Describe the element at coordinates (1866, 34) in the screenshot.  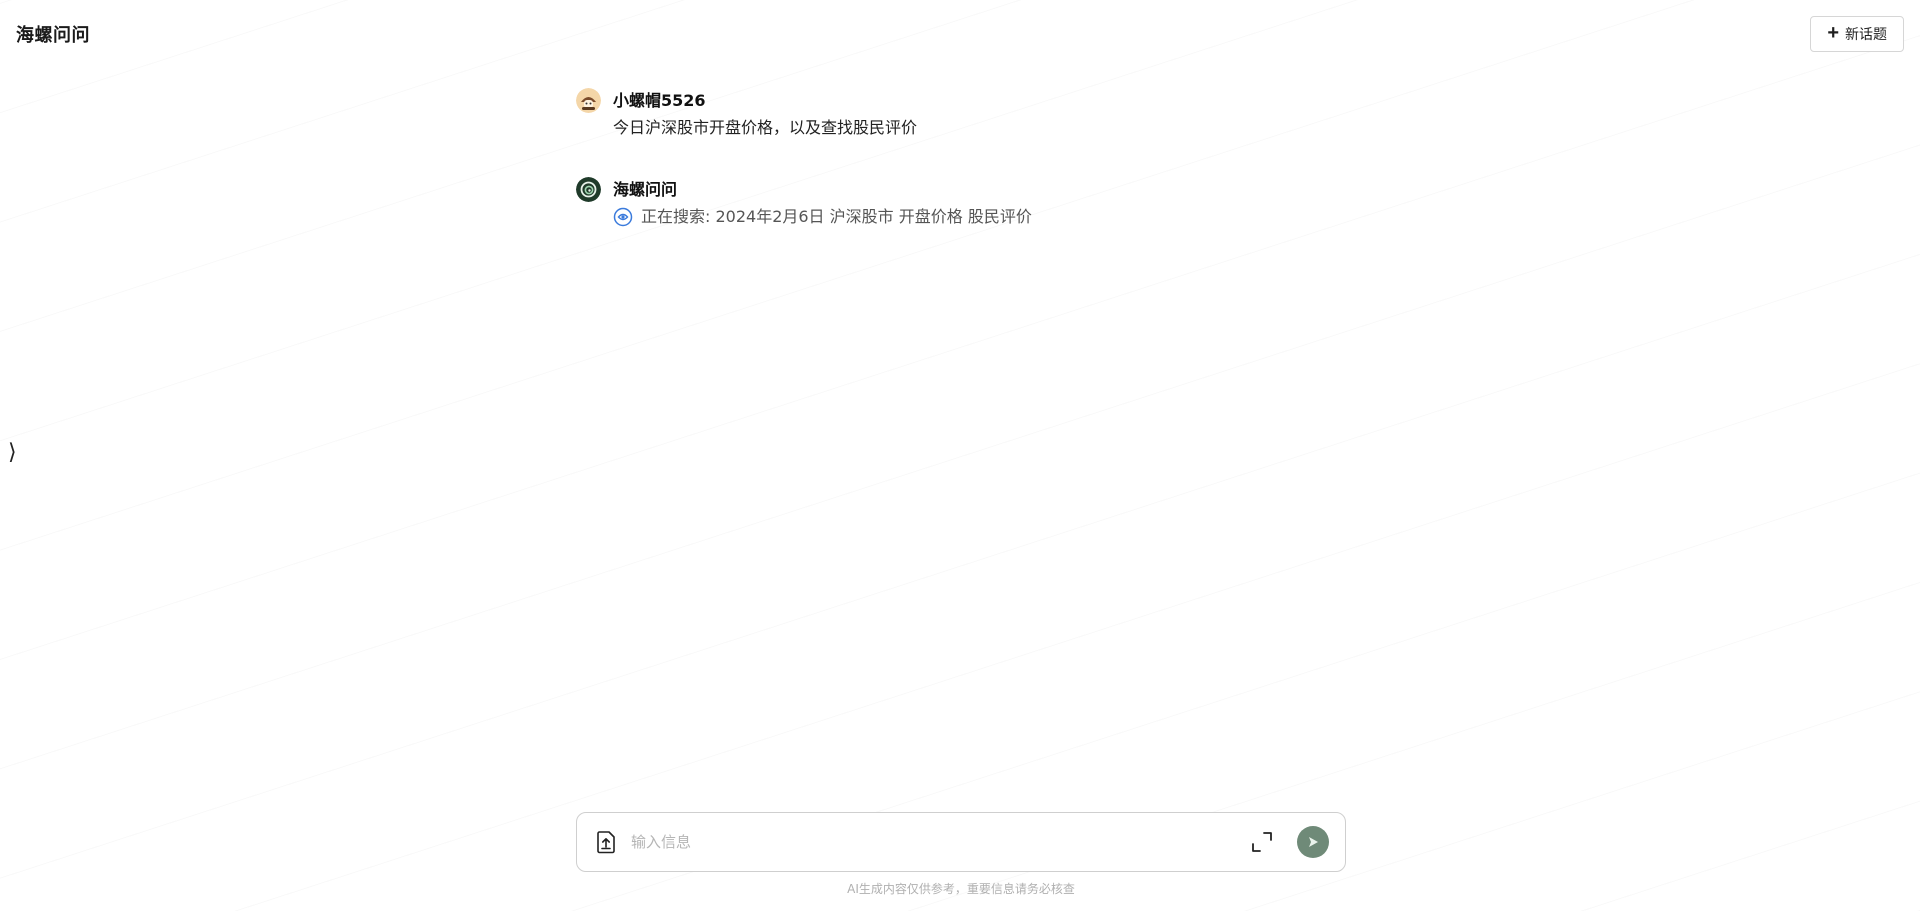
I see `new-topic-label: 新话题` at that location.